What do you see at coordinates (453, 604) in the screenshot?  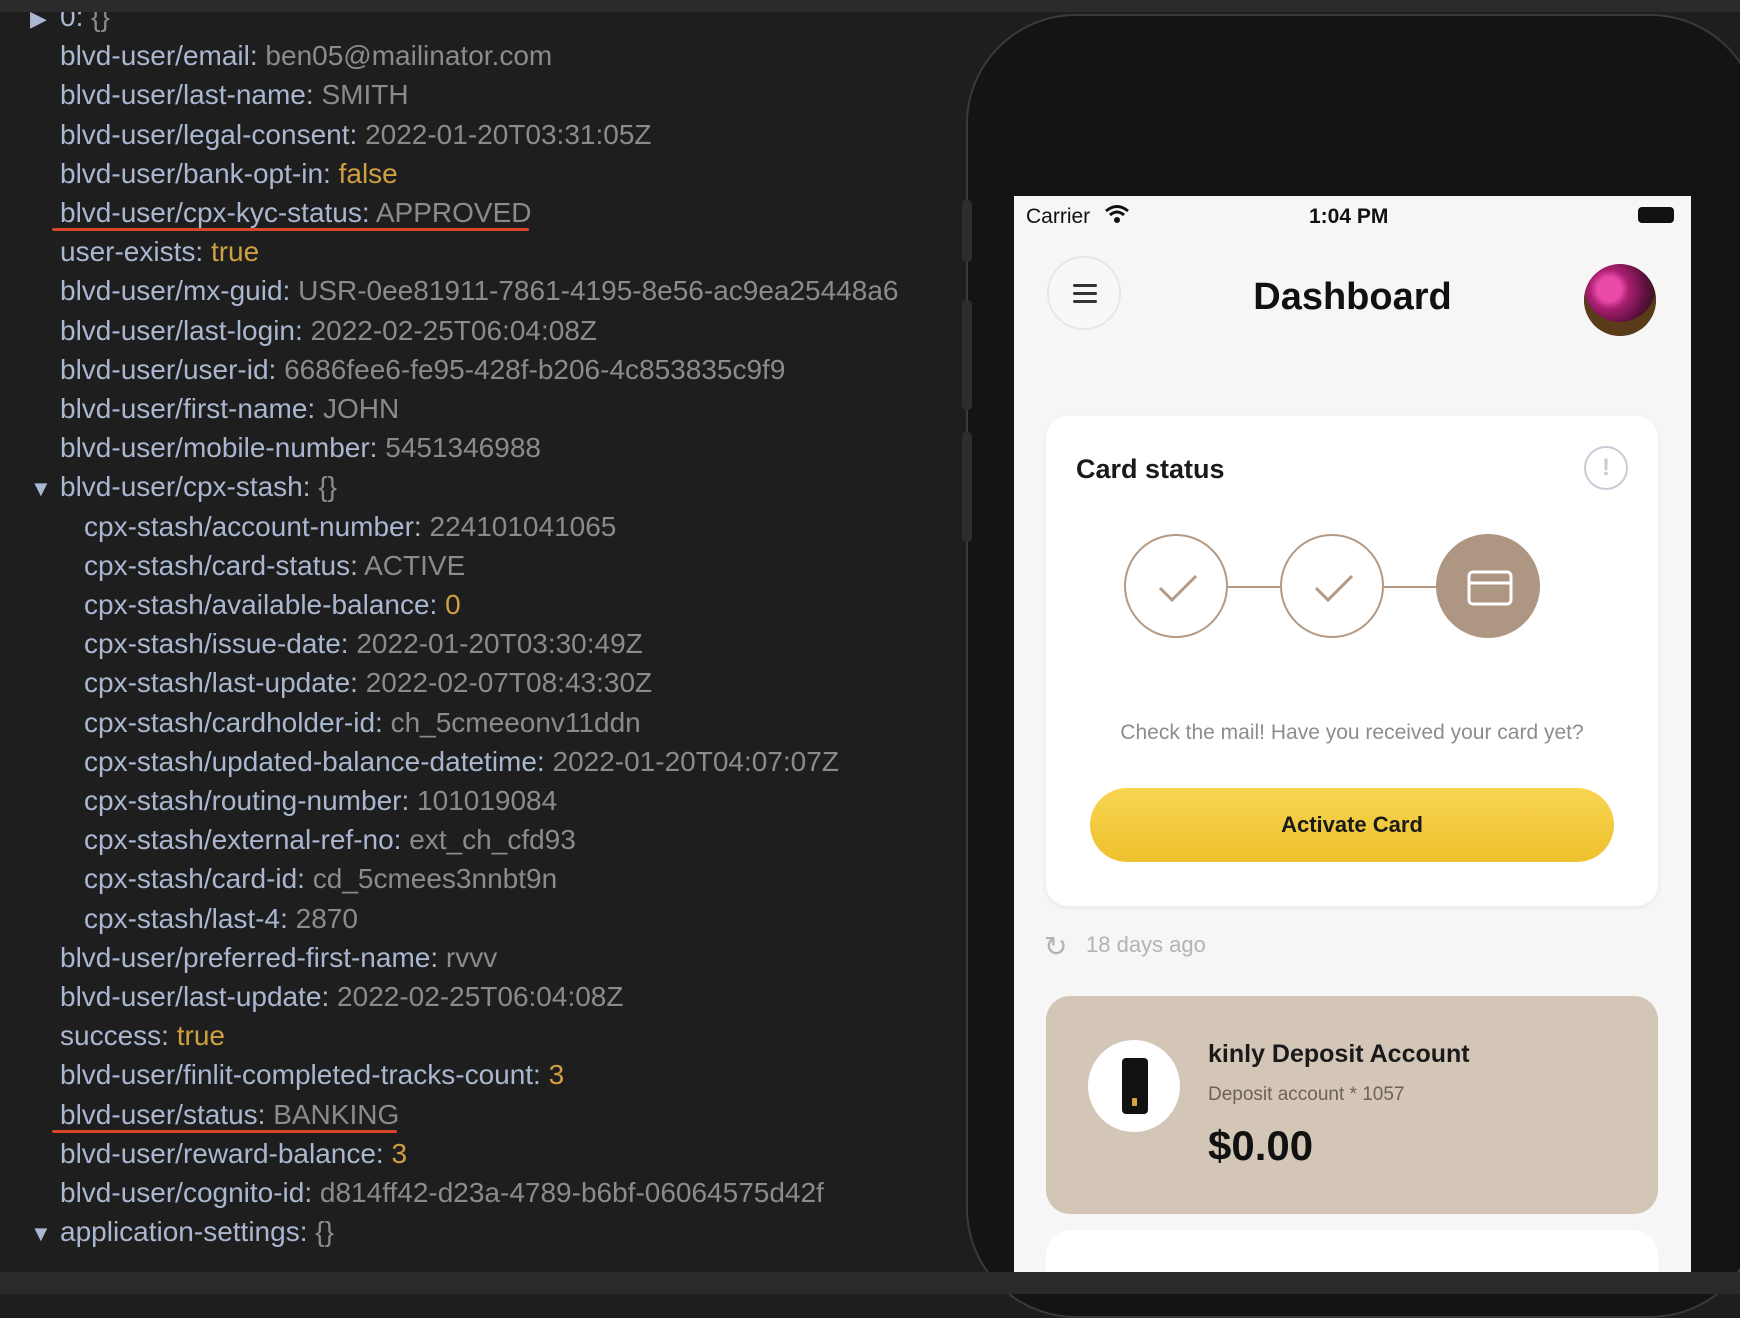 I see `inspector-value: 0` at bounding box center [453, 604].